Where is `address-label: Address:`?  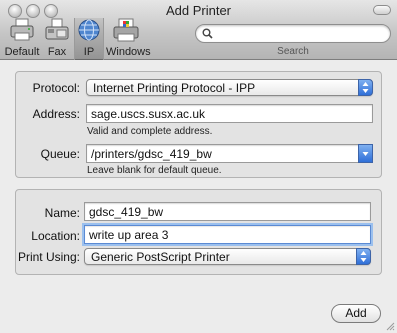 address-label: Address: is located at coordinates (56, 114).